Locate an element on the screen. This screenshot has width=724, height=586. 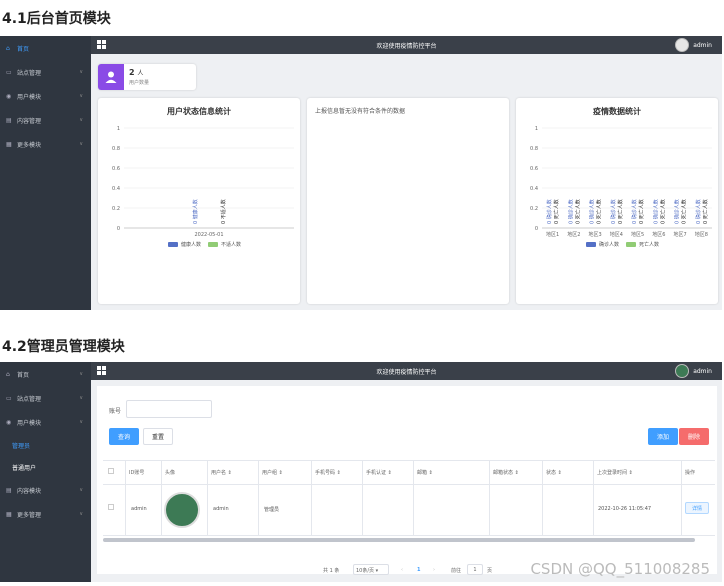
watermark: CSDN @QQ_511008285 is located at coordinates (620, 569).